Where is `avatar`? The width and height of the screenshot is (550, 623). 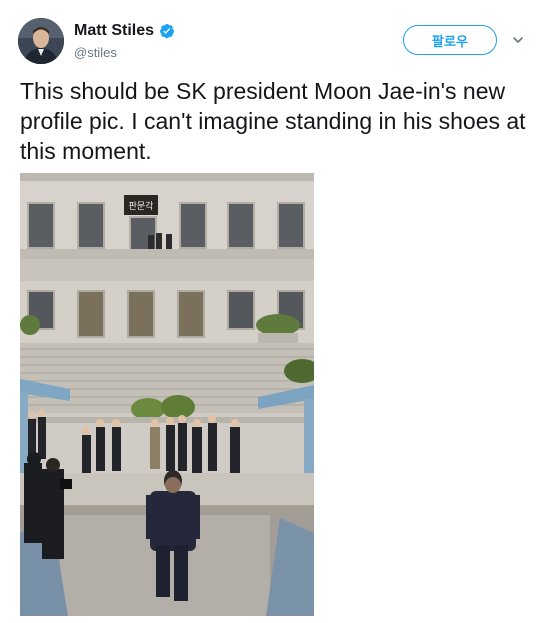 avatar is located at coordinates (41, 41).